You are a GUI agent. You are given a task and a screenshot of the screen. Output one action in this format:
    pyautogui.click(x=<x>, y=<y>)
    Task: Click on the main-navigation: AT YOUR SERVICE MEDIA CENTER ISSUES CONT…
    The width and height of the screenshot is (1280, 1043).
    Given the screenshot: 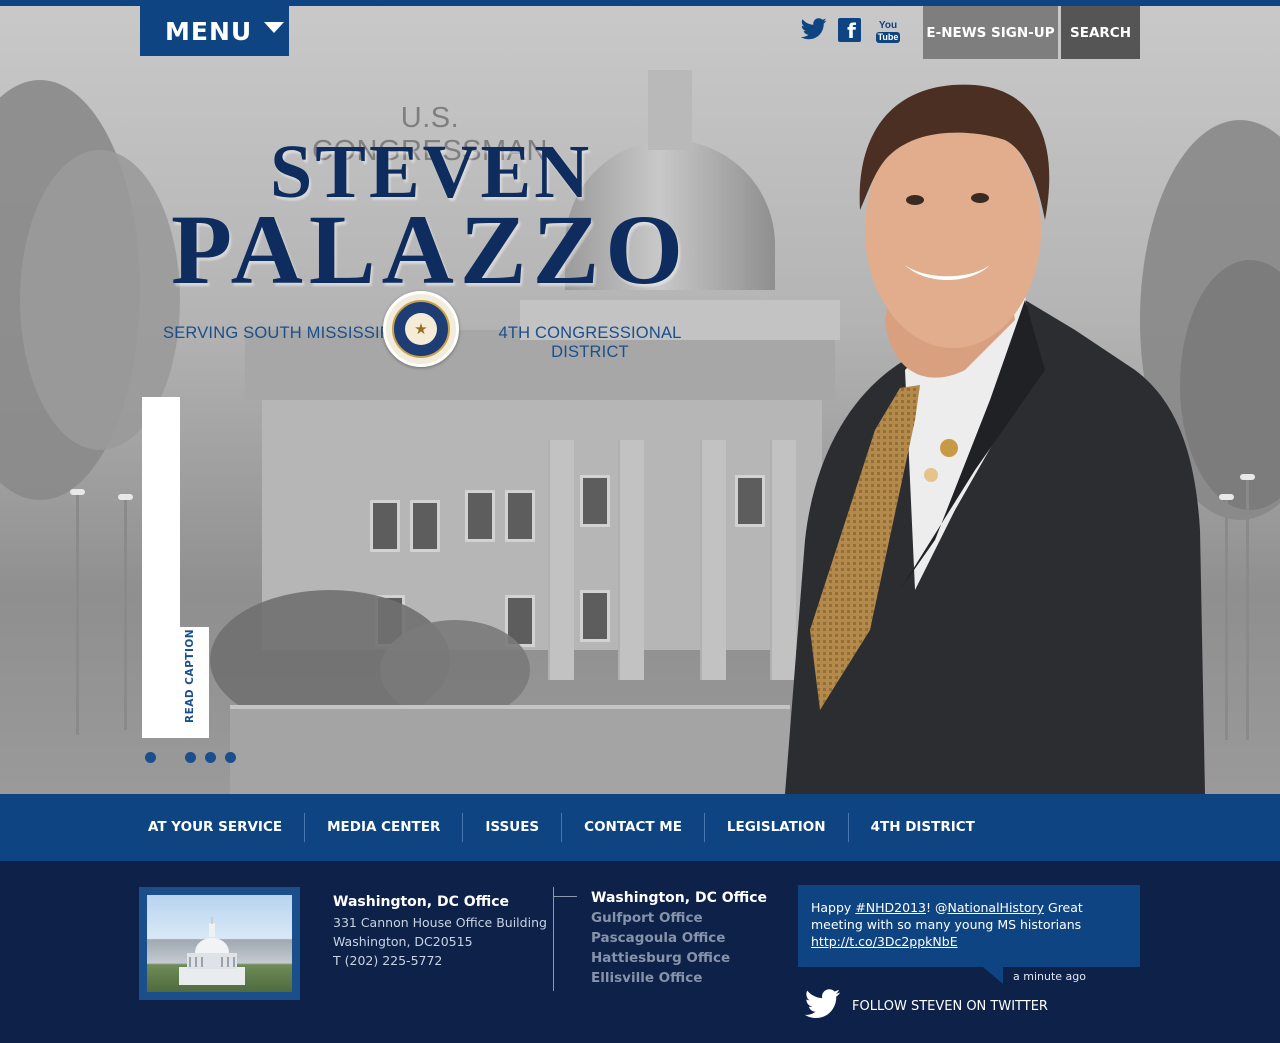 What is the action you would take?
    pyautogui.click(x=640, y=827)
    